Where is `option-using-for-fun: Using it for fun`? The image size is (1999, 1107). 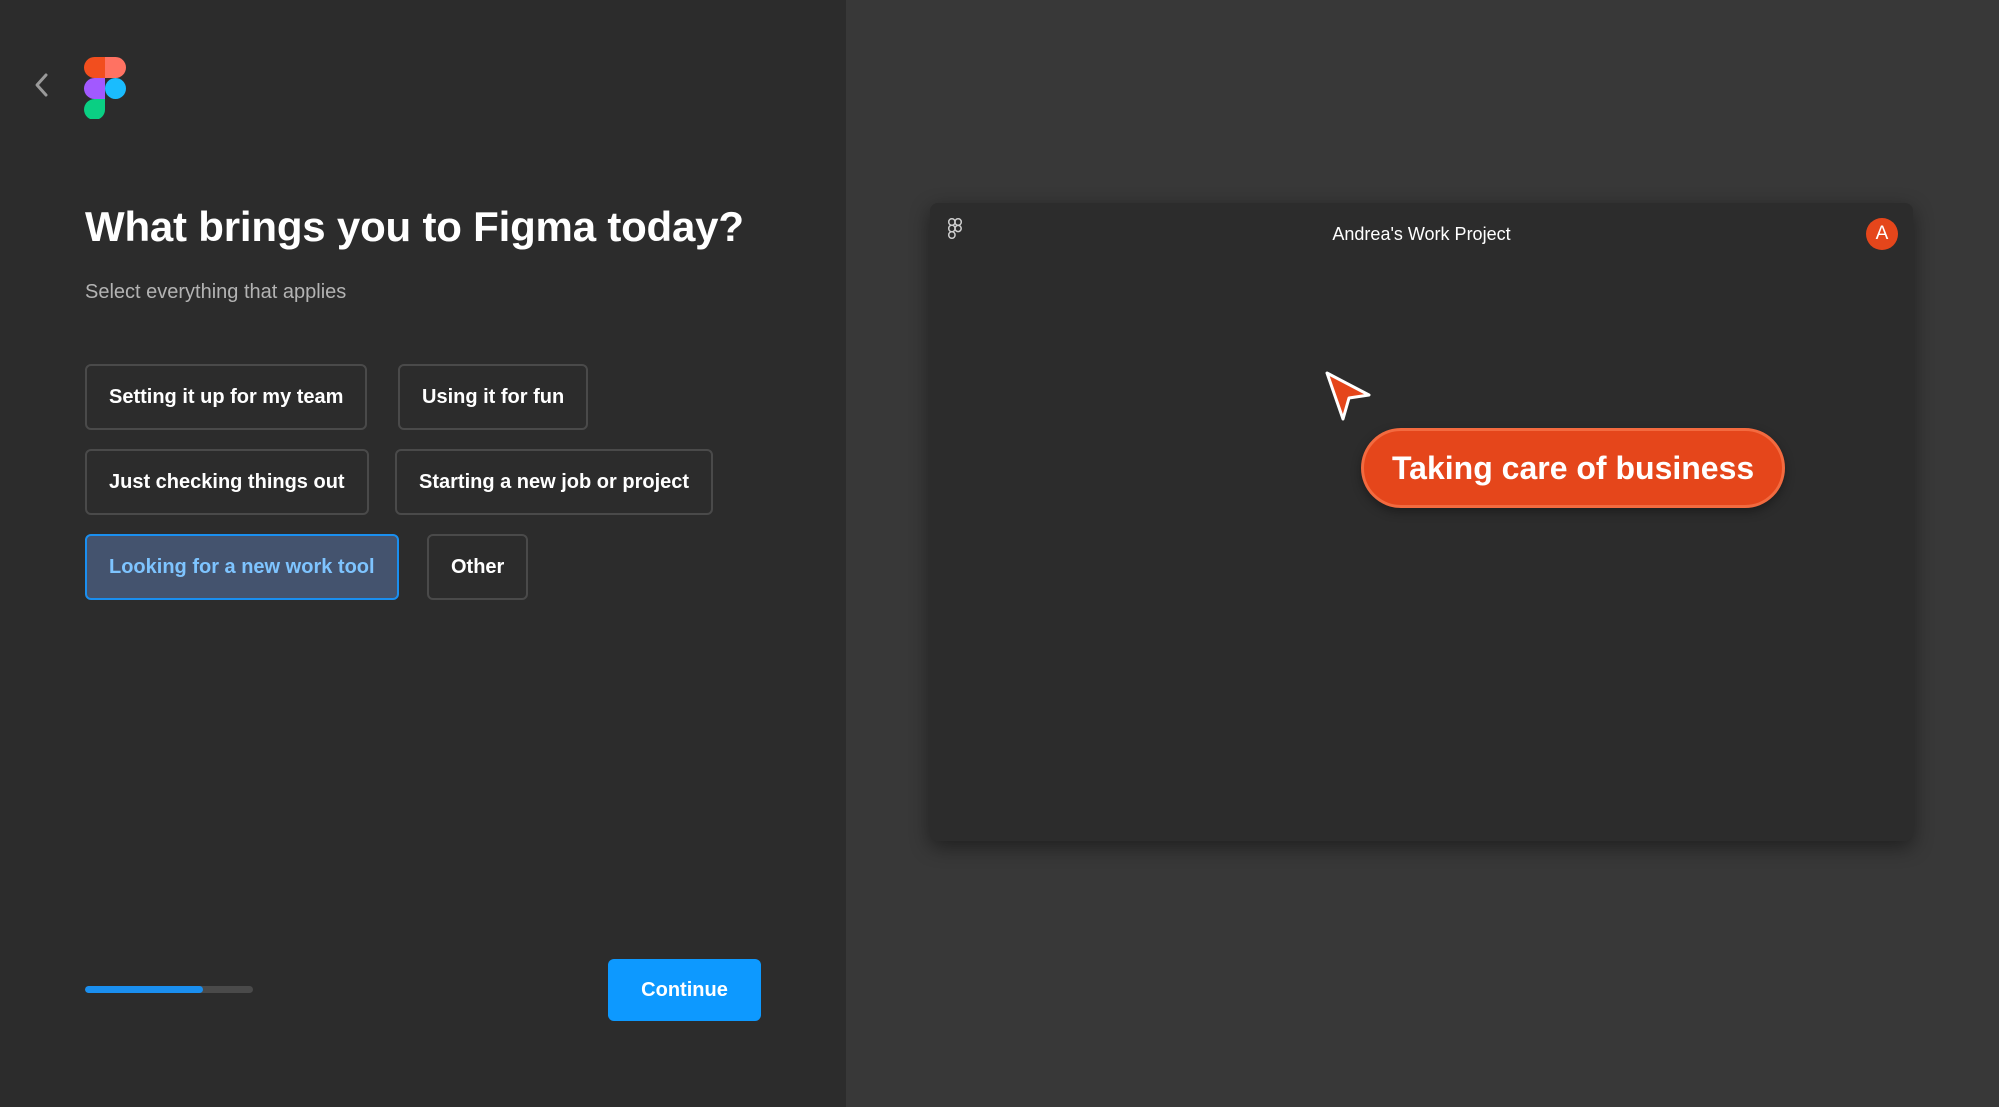 option-using-for-fun: Using it for fun is located at coordinates (493, 397).